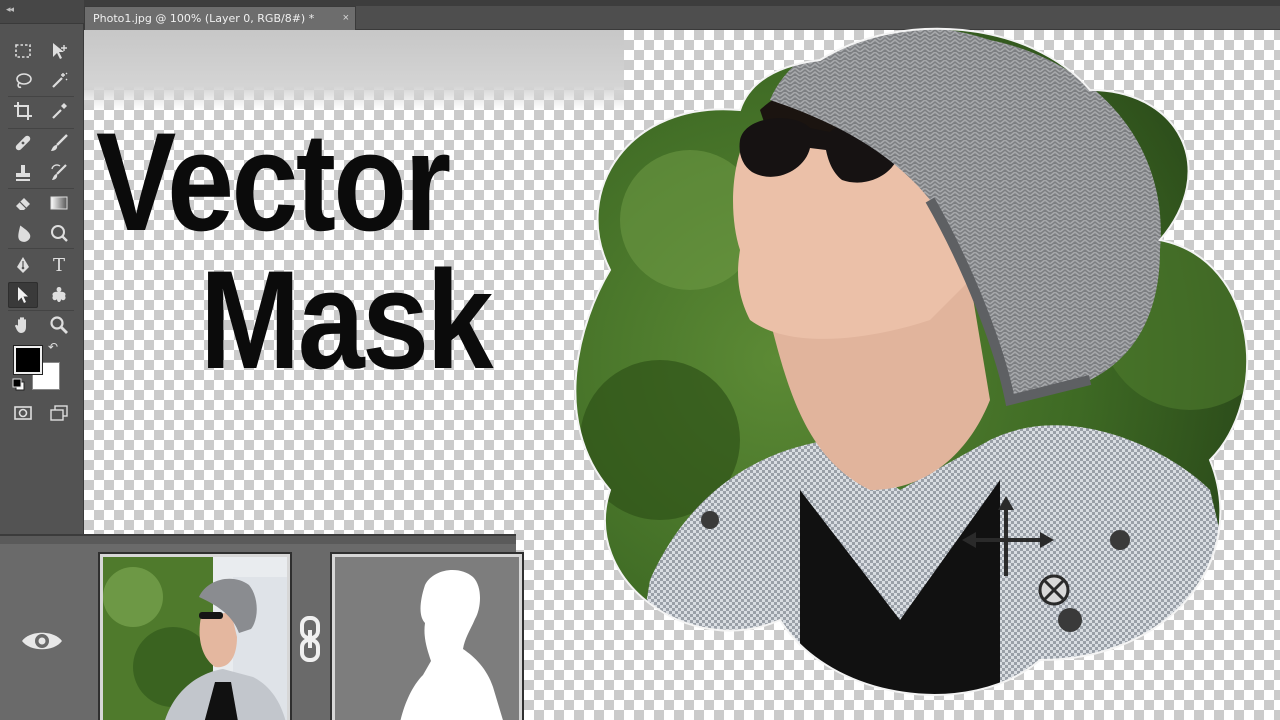 The width and height of the screenshot is (1280, 720). I want to click on gradient-icon, so click(59, 203).